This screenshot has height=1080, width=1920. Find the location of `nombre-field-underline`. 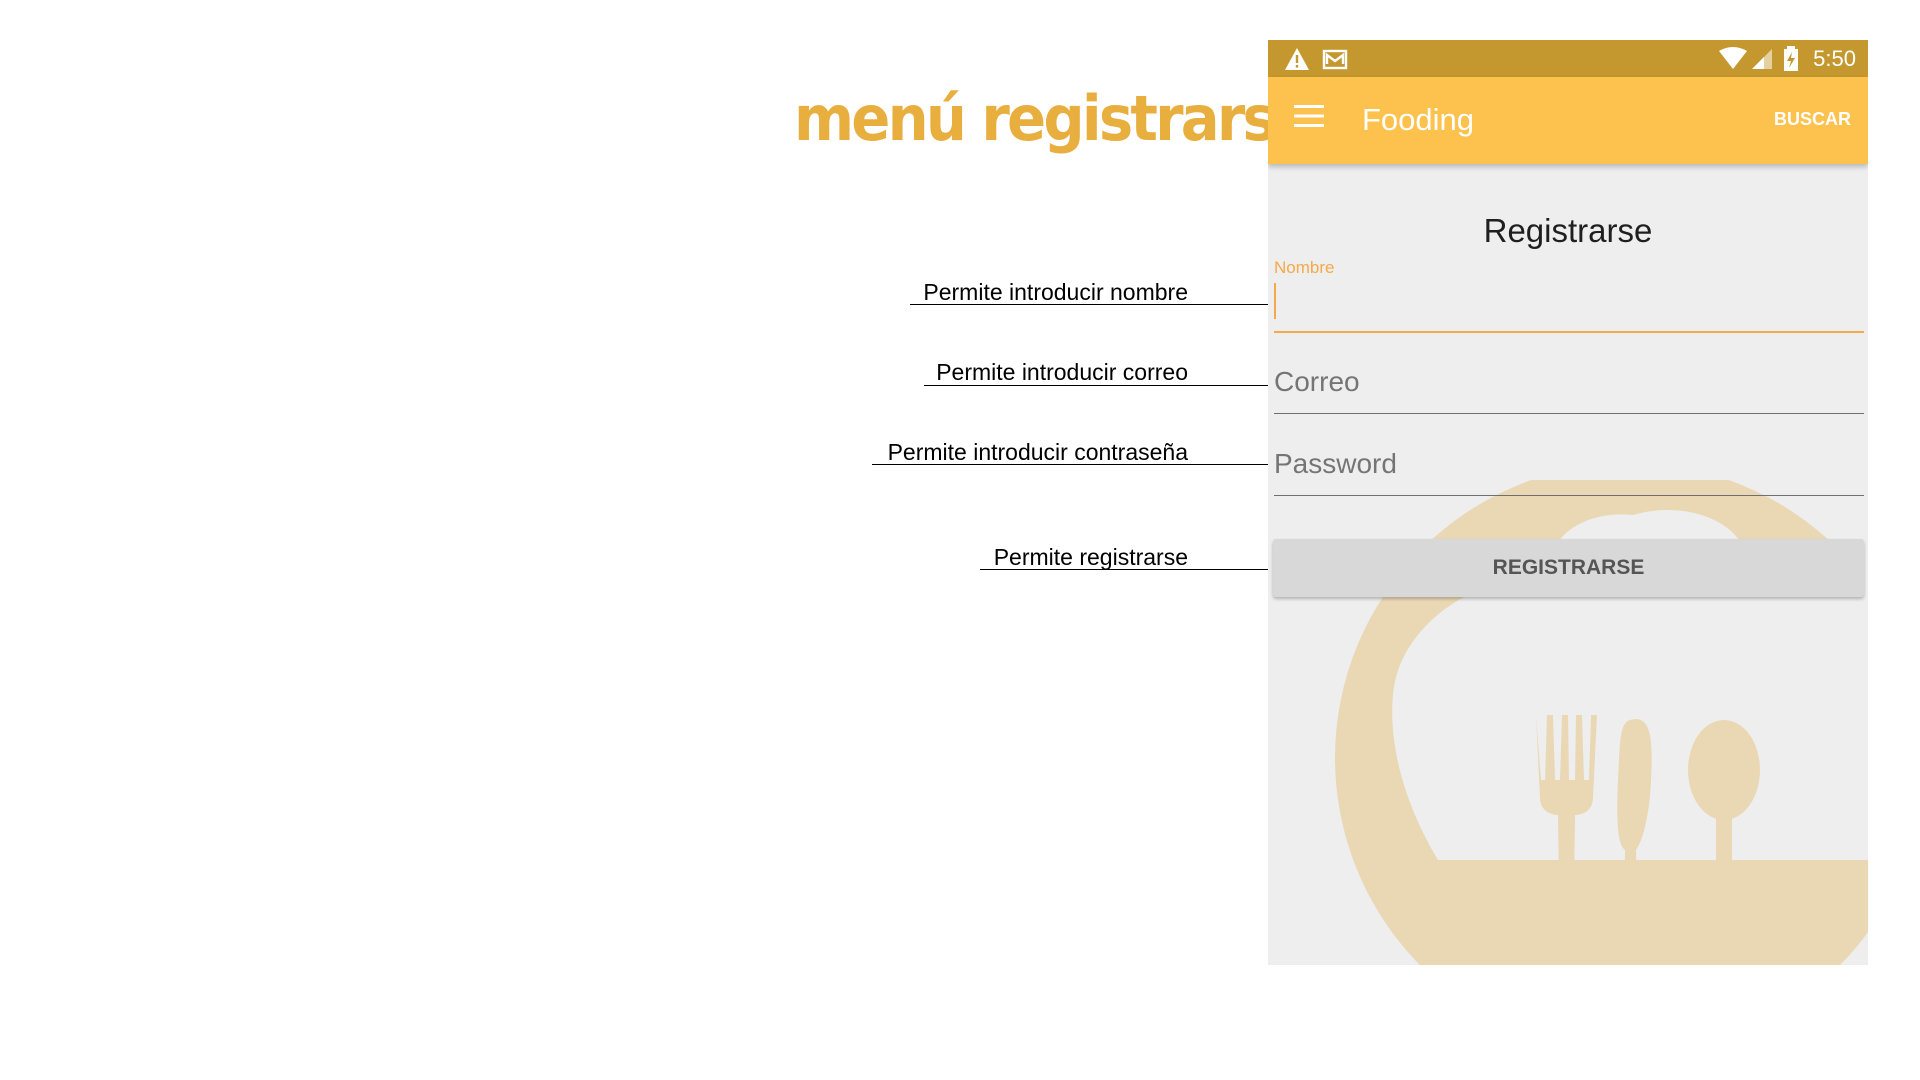

nombre-field-underline is located at coordinates (1569, 332).